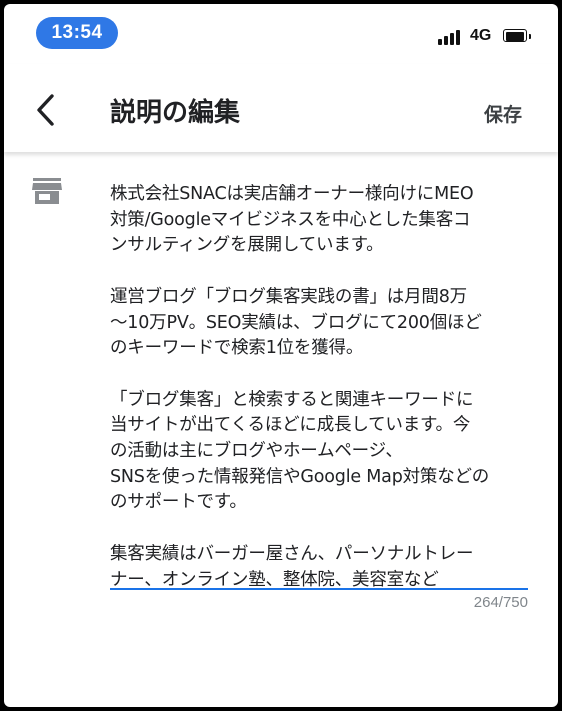 This screenshot has height=711, width=562. What do you see at coordinates (178, 502) in the screenshot?
I see `description-line: のサポートです。` at bounding box center [178, 502].